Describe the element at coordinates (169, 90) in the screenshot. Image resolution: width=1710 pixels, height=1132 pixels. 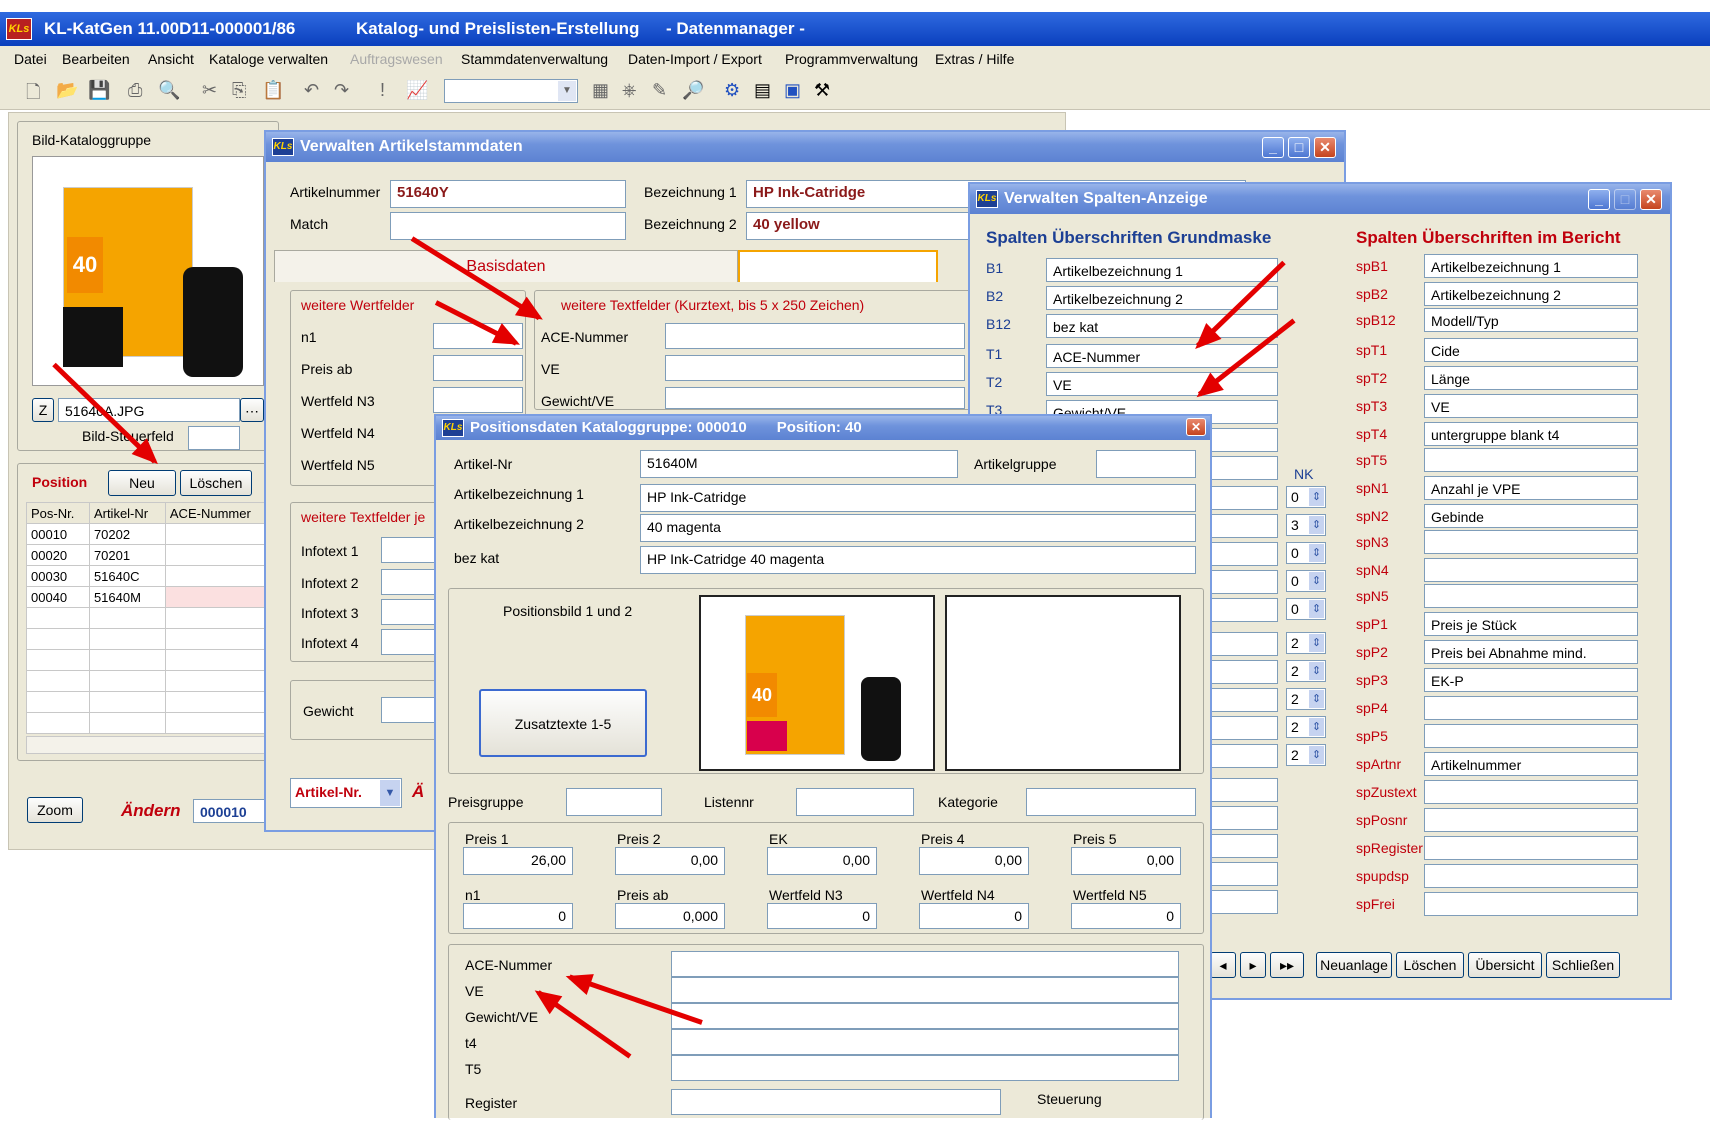
I see `preview-icon: 🔍` at that location.